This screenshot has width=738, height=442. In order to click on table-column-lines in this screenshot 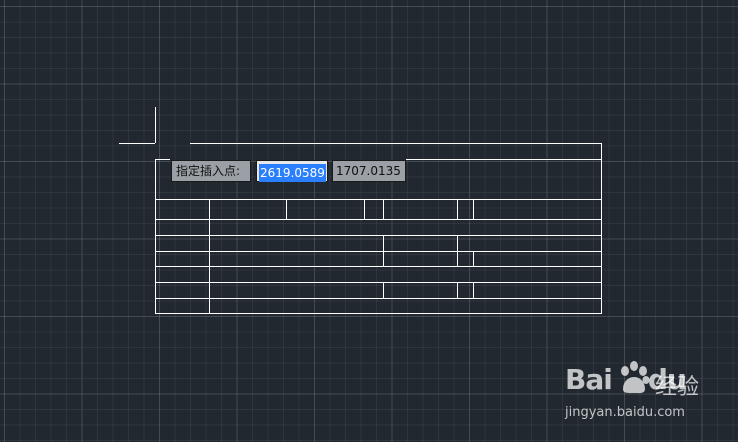, I will do `click(341, 256)`.